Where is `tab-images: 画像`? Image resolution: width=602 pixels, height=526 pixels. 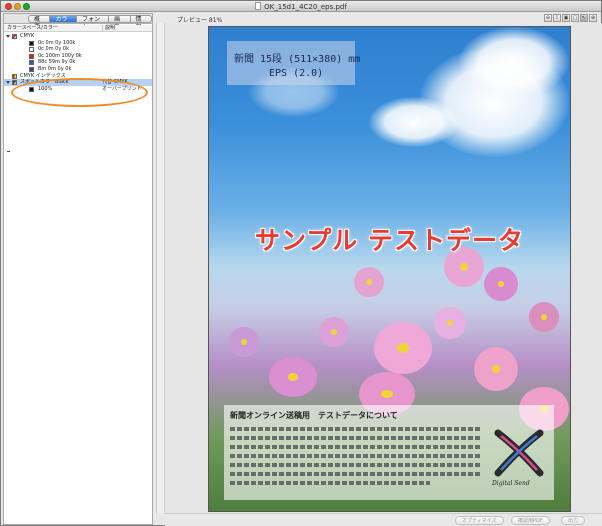 tab-images: 画像 is located at coordinates (120, 23).